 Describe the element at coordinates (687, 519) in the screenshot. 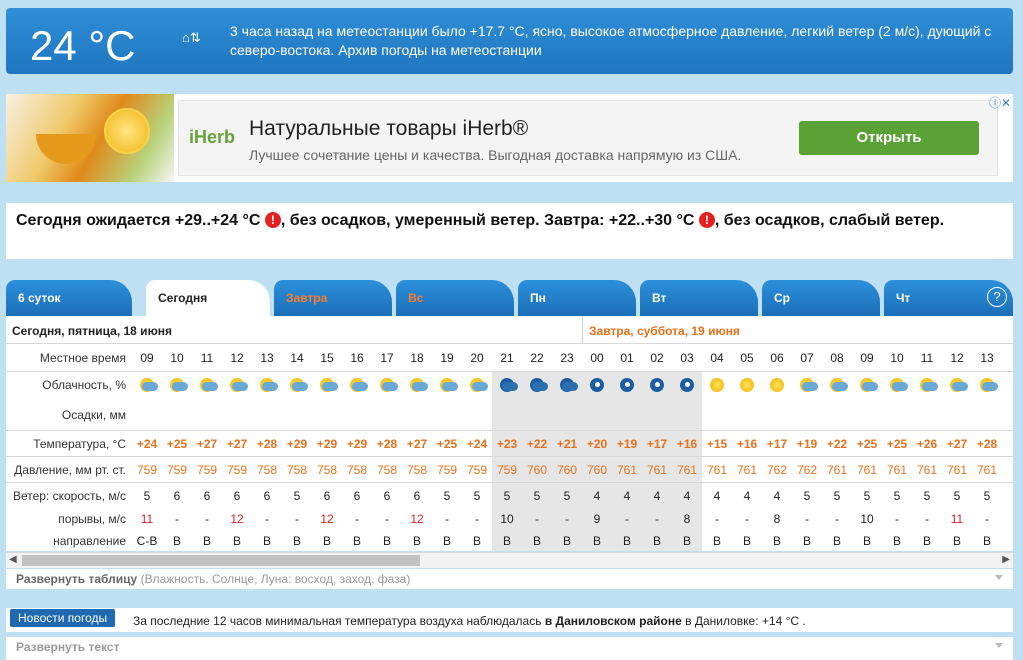

I see `gust-cell: 8` at that location.